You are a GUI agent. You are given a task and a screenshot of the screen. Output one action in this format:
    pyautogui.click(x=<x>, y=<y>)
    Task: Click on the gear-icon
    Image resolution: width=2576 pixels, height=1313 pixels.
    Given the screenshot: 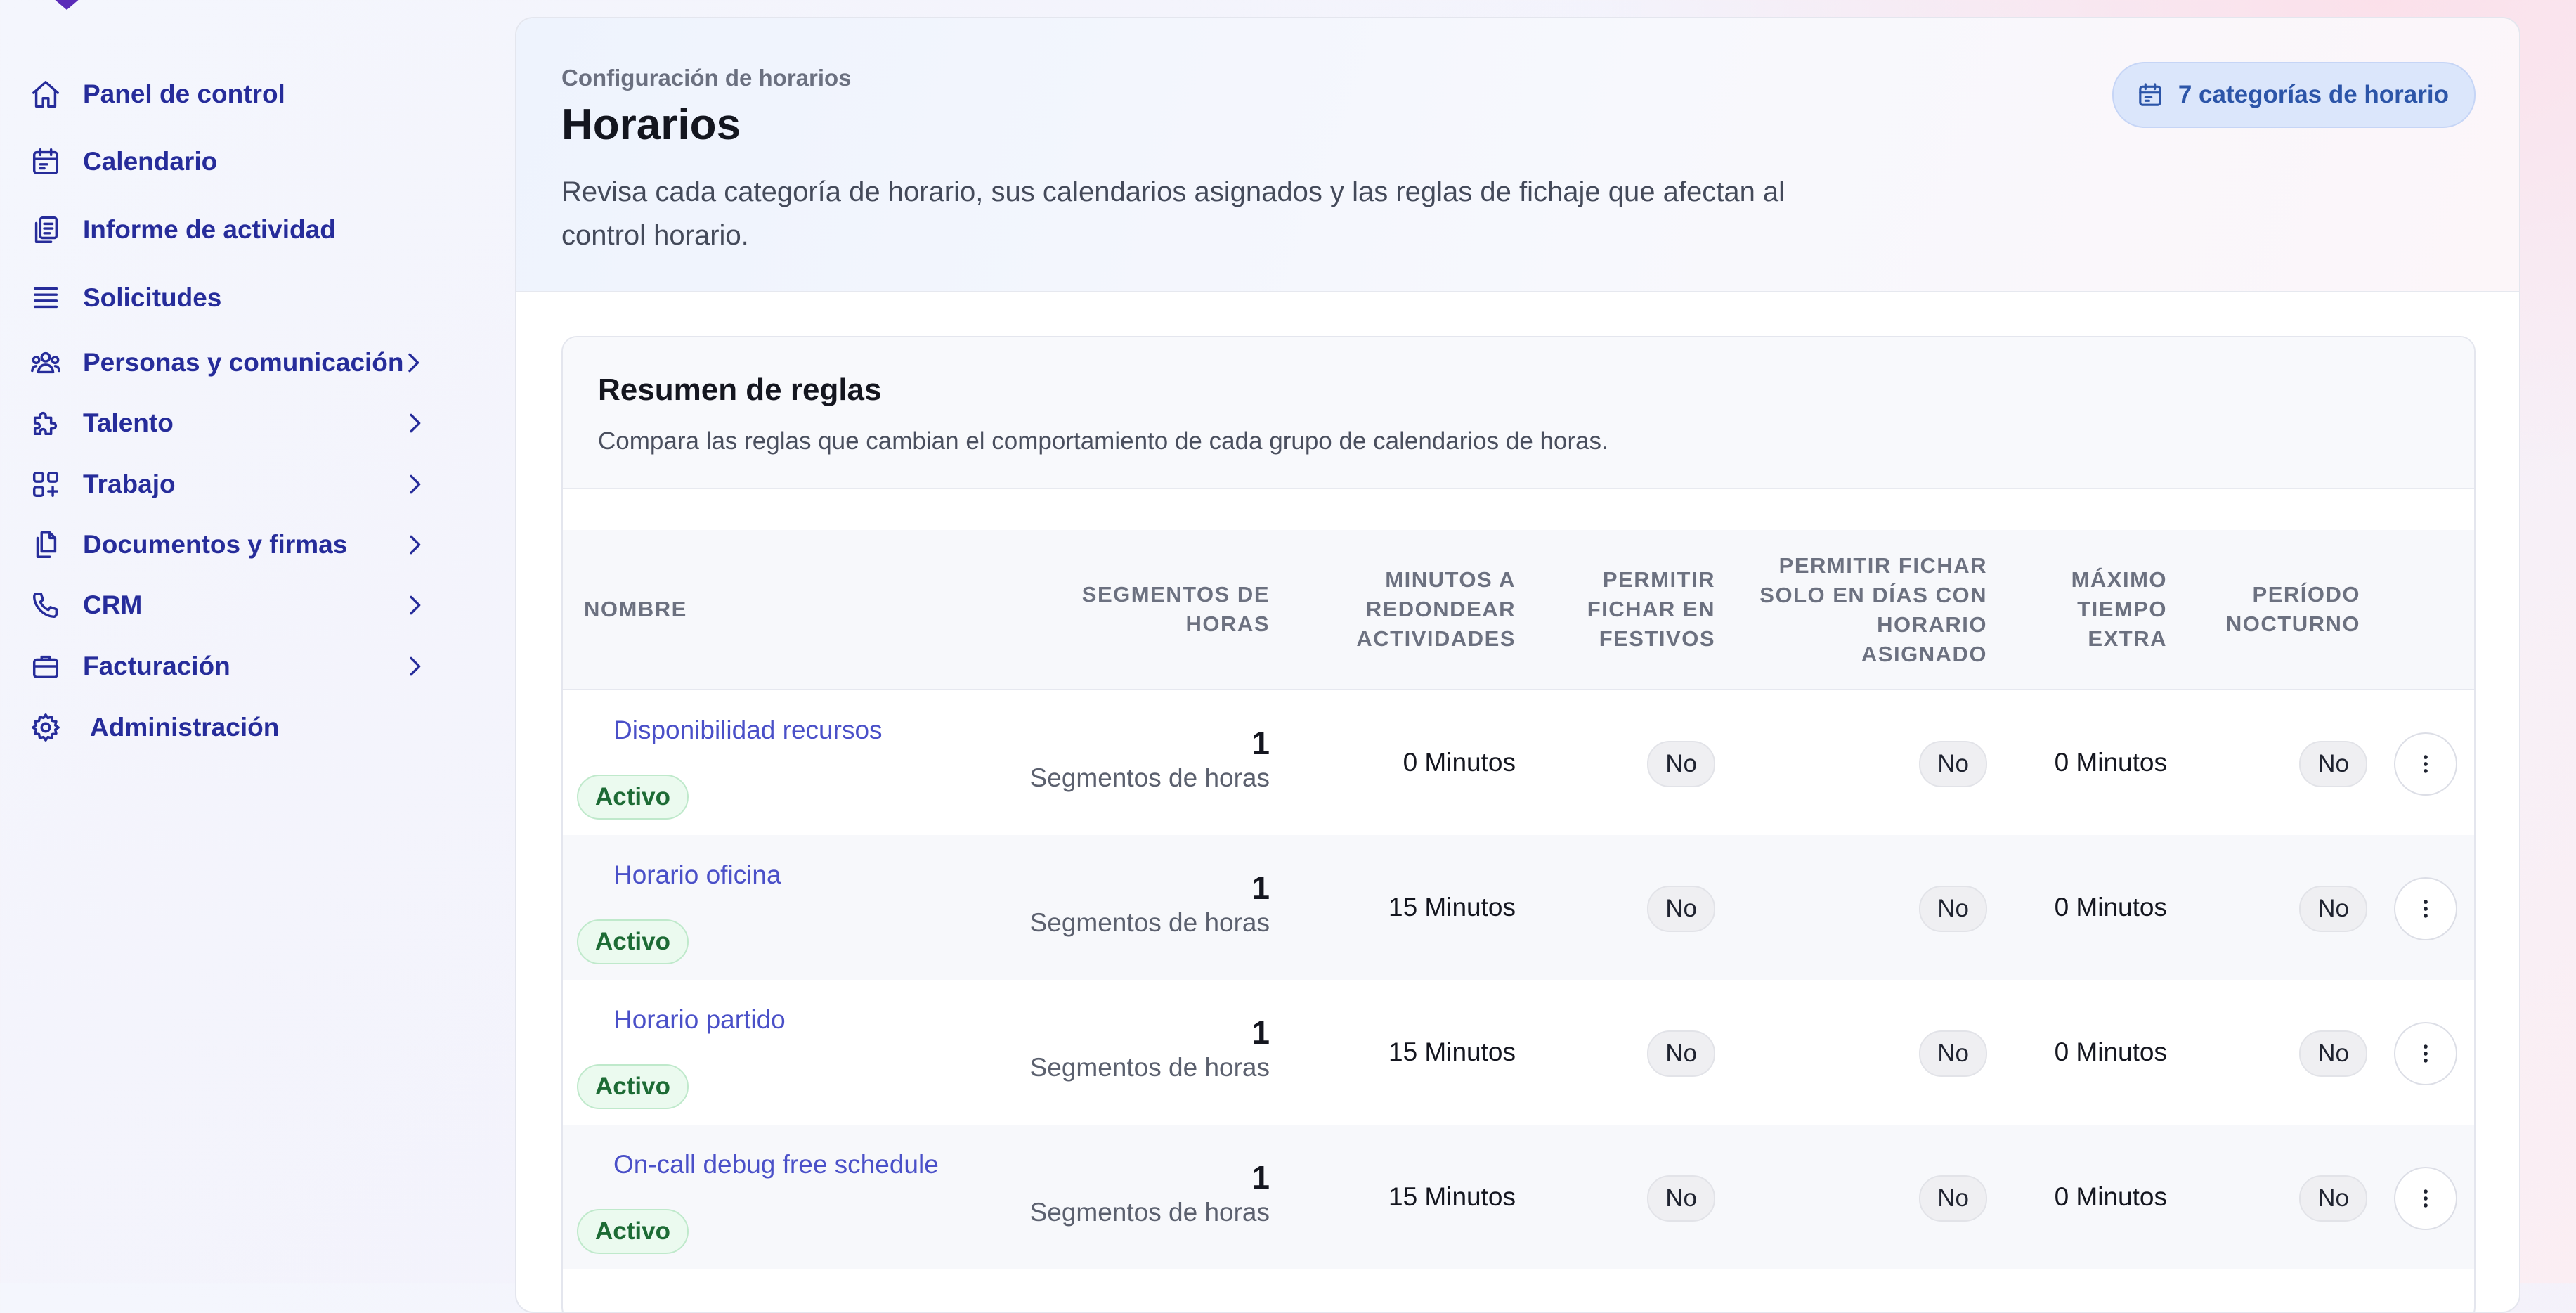 What is the action you would take?
    pyautogui.click(x=46, y=728)
    